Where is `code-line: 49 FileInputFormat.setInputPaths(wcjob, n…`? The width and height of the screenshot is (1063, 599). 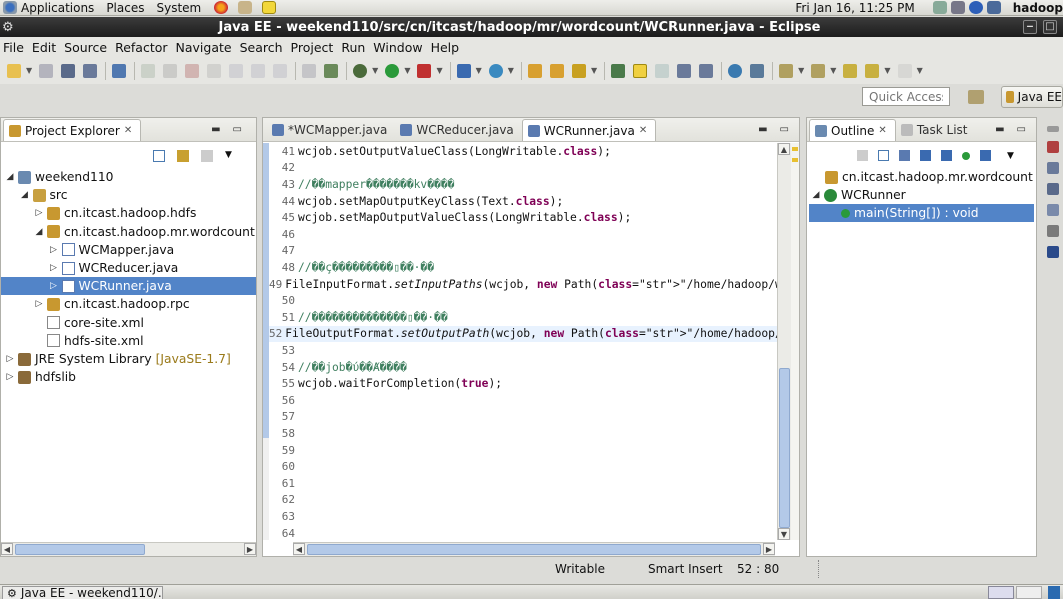
code-line: 49 FileInputFormat.setInputPaths(wcjob, n… is located at coordinates (523, 284).